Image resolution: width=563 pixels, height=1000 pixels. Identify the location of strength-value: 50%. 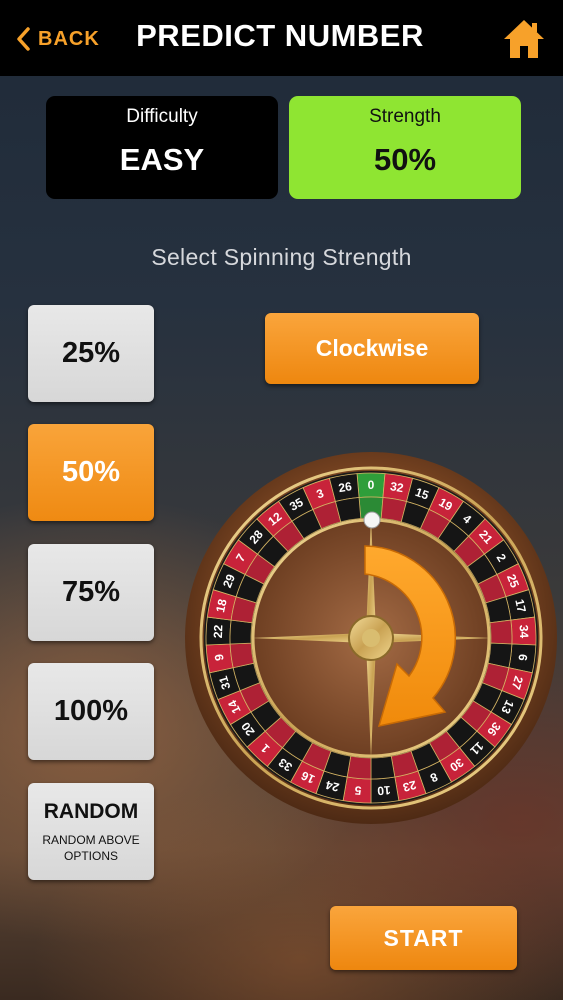
(405, 159).